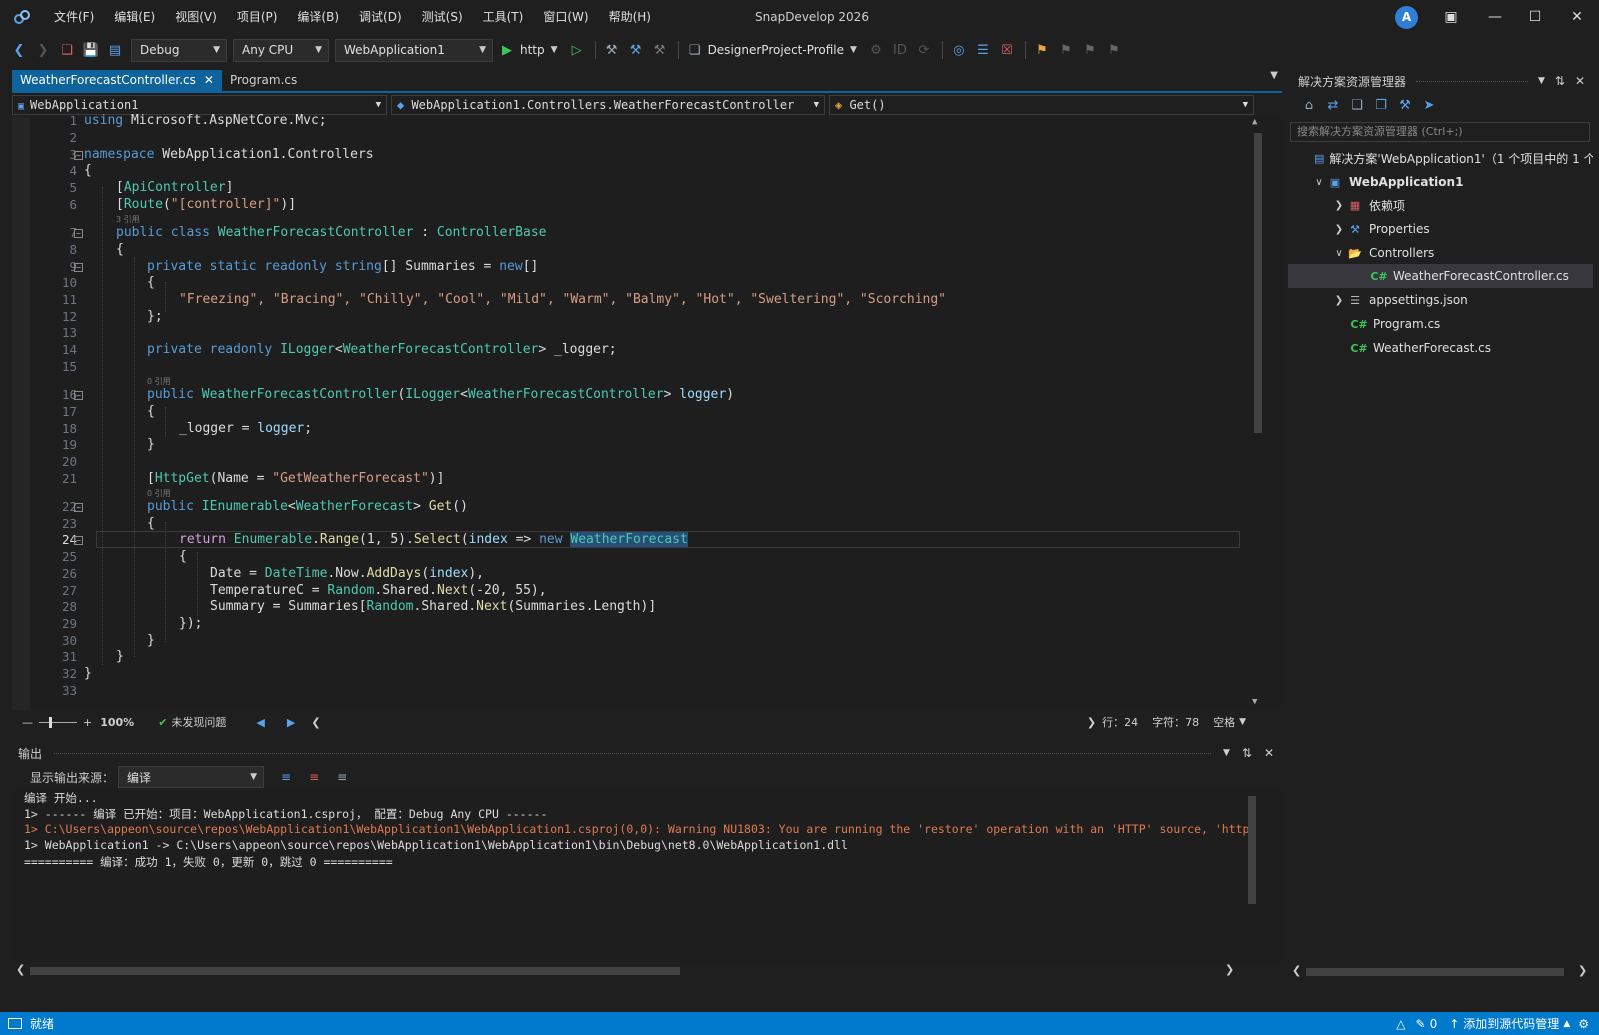  Describe the element at coordinates (630, 17) in the screenshot. I see `menu-help: 帮助(H)` at that location.